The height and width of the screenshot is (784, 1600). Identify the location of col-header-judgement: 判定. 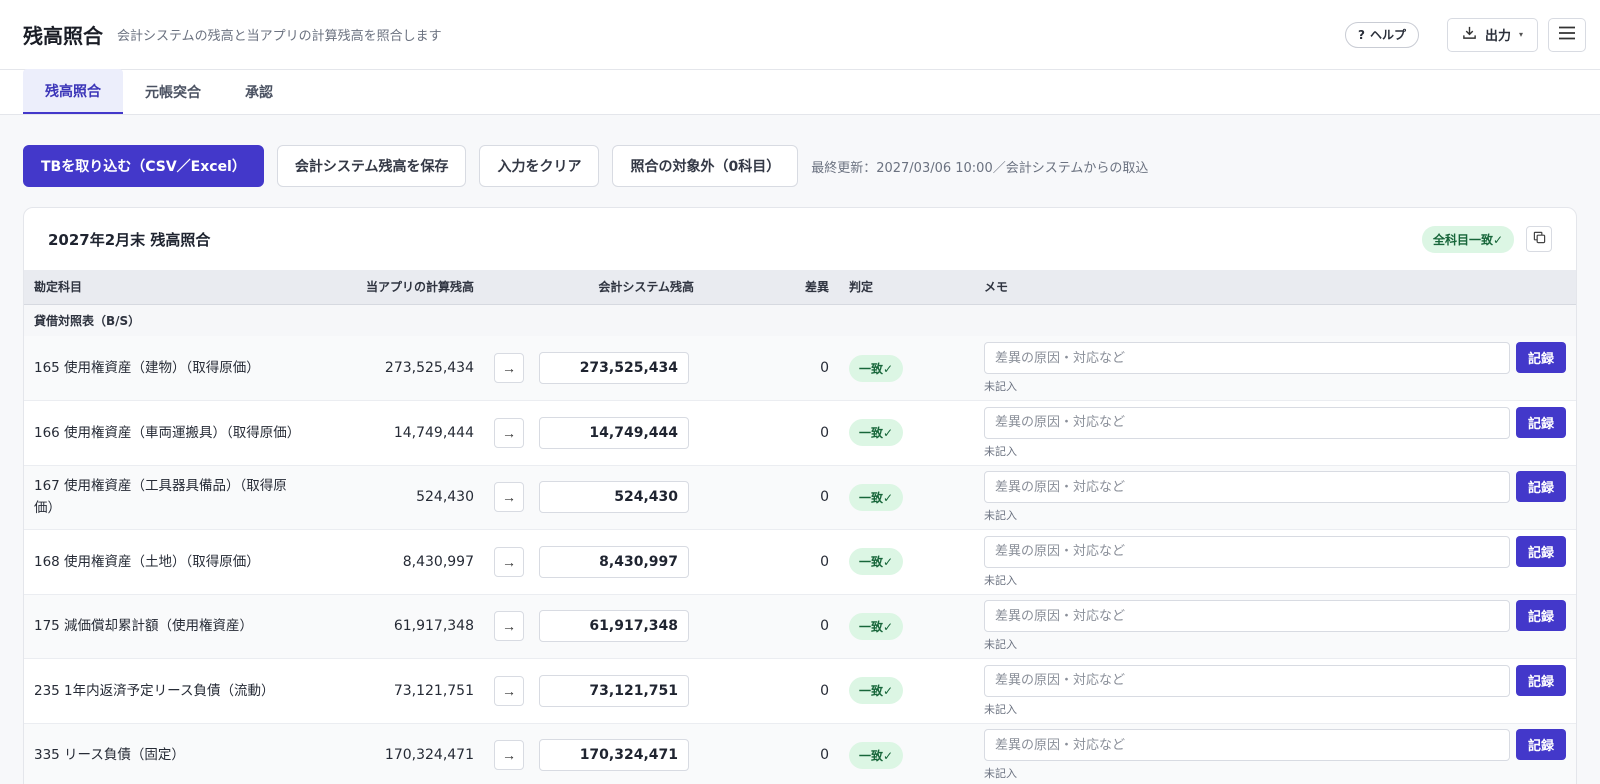
(906, 287).